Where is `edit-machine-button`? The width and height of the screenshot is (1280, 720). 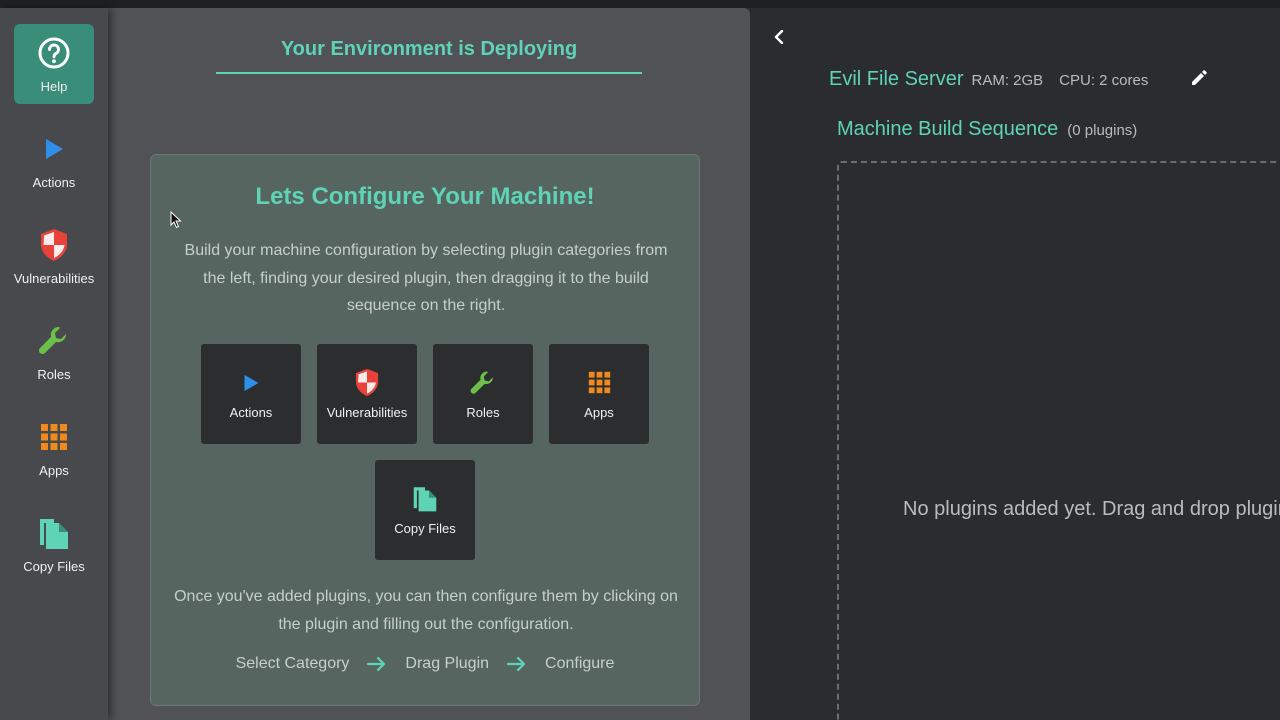
edit-machine-button is located at coordinates (1199, 80).